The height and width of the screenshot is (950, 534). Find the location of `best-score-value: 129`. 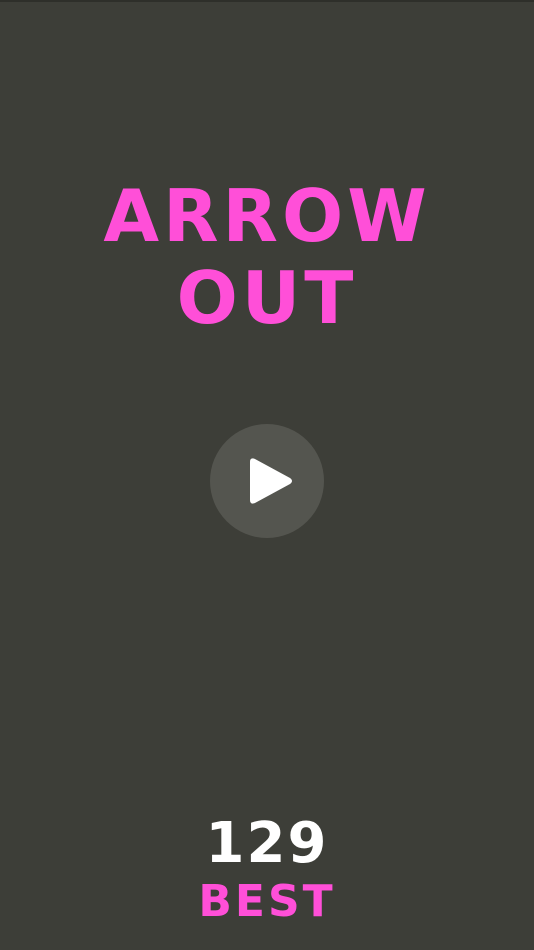

best-score-value: 129 is located at coordinates (267, 843).